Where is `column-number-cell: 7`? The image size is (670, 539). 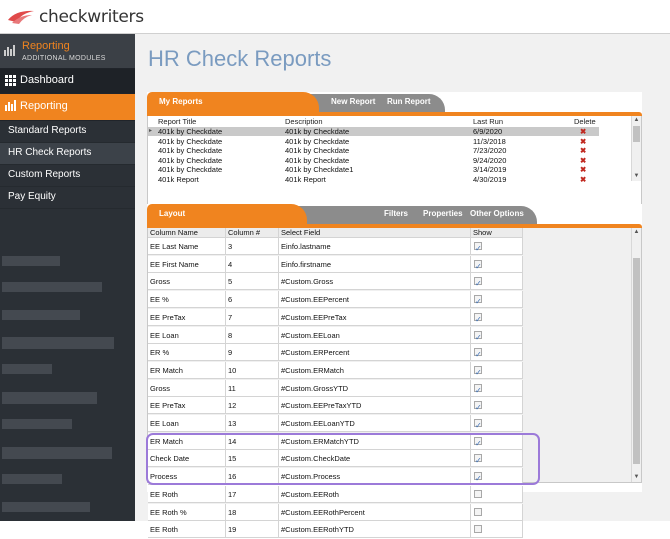
column-number-cell: 7 is located at coordinates (252, 317).